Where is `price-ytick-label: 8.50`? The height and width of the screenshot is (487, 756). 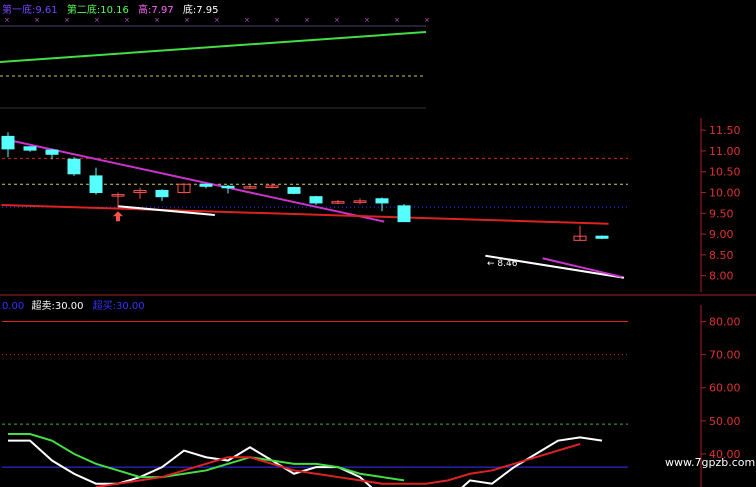 price-ytick-label: 8.50 is located at coordinates (721, 255).